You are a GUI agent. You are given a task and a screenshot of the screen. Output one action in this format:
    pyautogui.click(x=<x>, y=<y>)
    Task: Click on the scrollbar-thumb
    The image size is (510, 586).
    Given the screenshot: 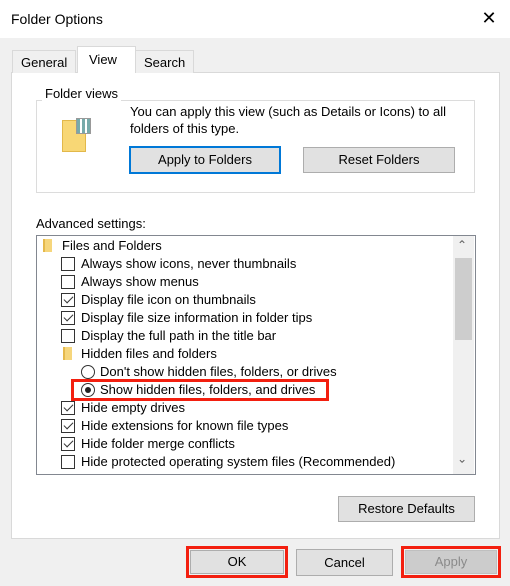 What is the action you would take?
    pyautogui.click(x=463, y=299)
    